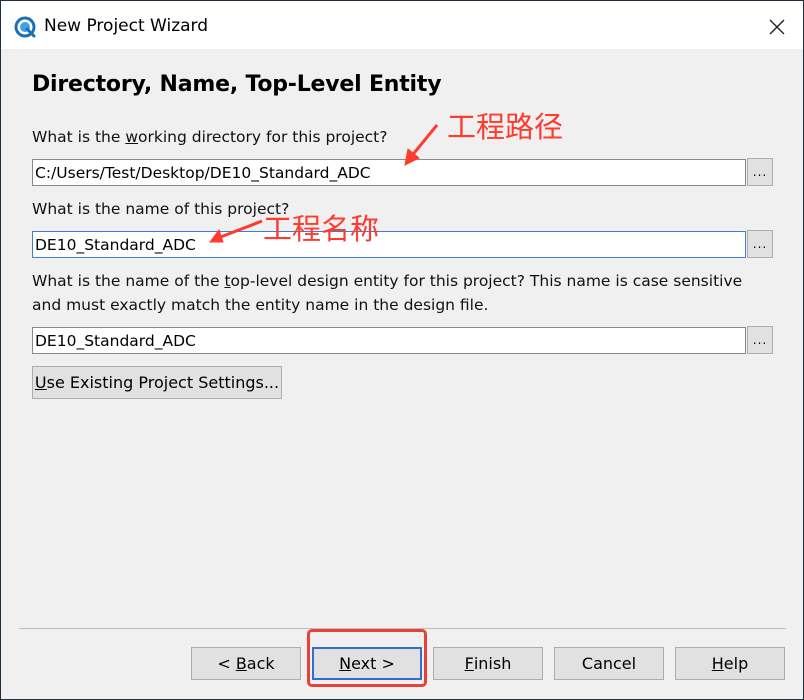 This screenshot has height=700, width=804. I want to click on name-annotation-arrow, so click(236, 231).